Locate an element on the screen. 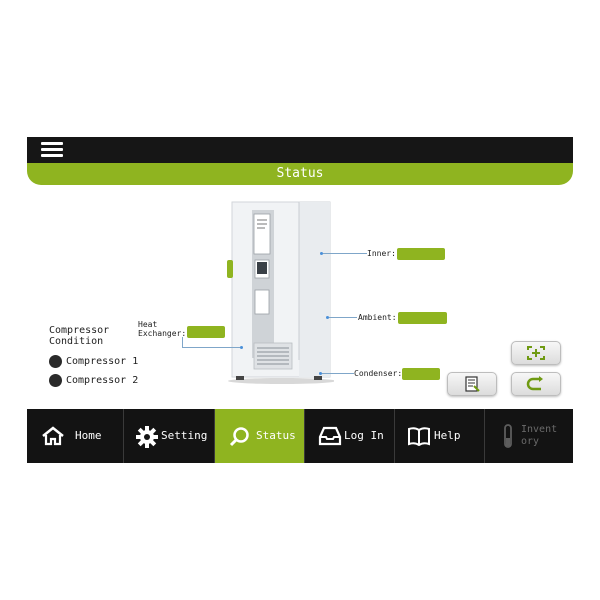 The image size is (600, 600). heat-exchanger-label-line1: Heat is located at coordinates (148, 324).